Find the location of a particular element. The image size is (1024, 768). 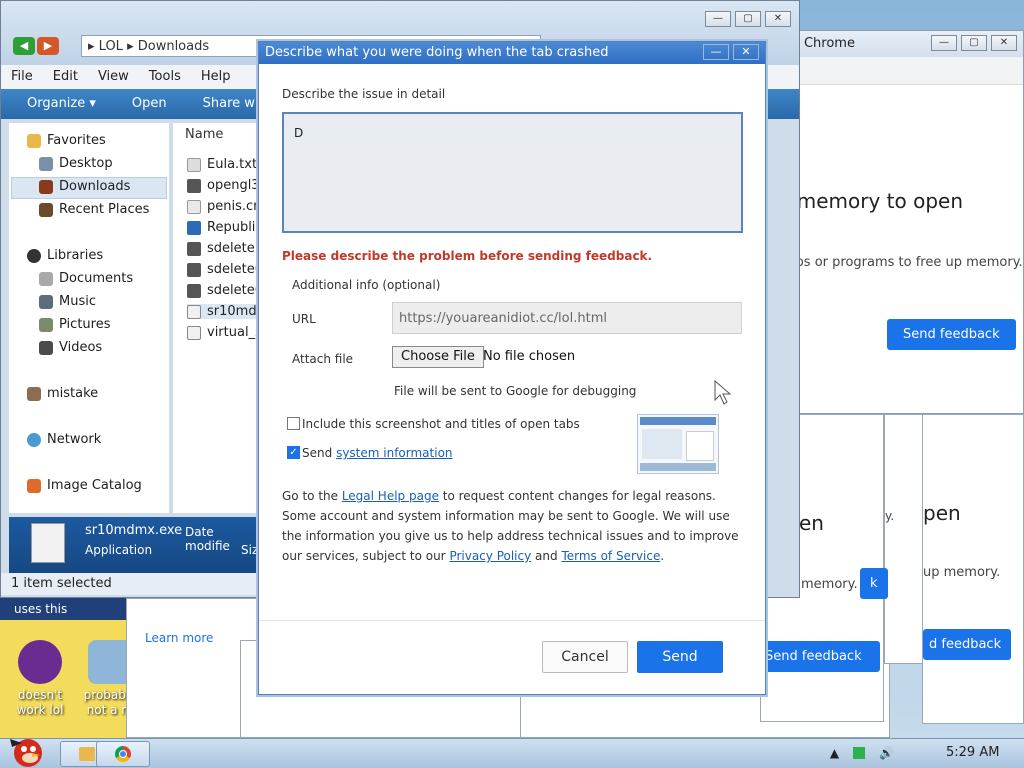

send-feedback-button: d feedback is located at coordinates (967, 644).